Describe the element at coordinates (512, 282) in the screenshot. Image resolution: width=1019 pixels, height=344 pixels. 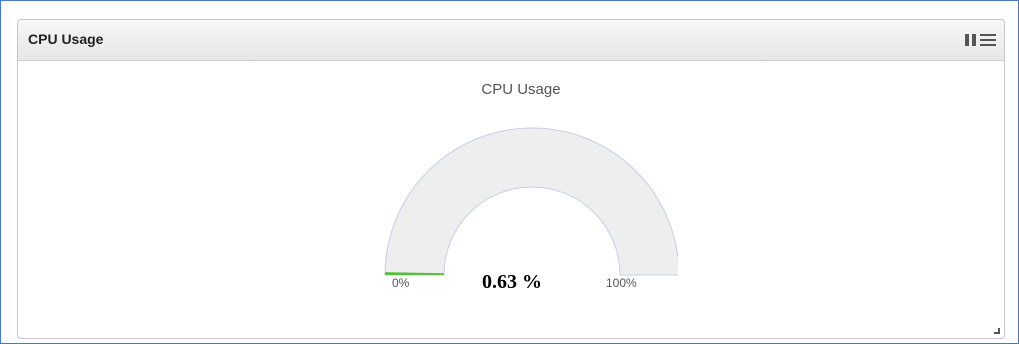
I see `gauge-value-label: 0.63 %` at that location.